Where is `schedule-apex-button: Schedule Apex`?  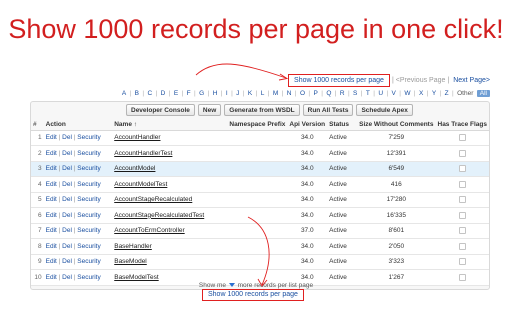
schedule-apex-button: Schedule Apex is located at coordinates (384, 110).